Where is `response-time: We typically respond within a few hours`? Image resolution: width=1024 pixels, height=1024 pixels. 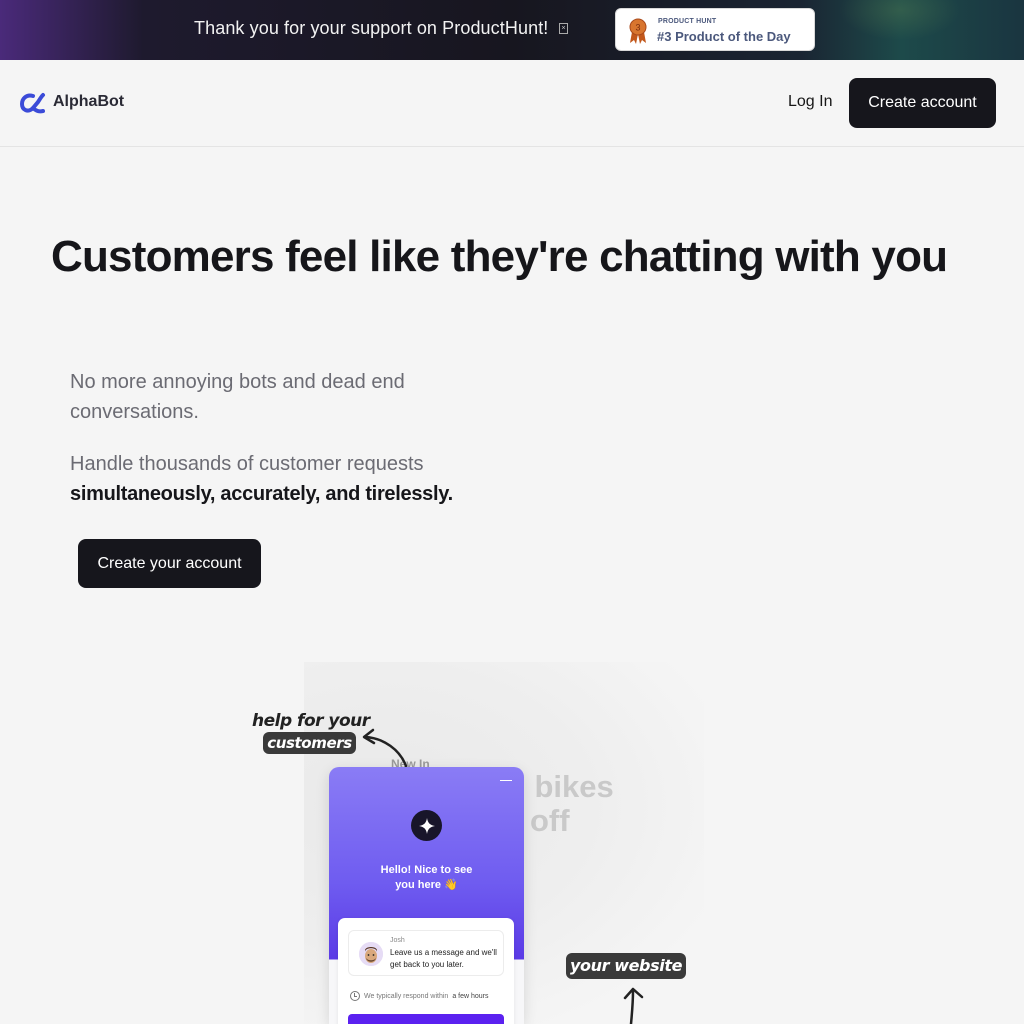 response-time: We typically respond within a few hours is located at coordinates (419, 996).